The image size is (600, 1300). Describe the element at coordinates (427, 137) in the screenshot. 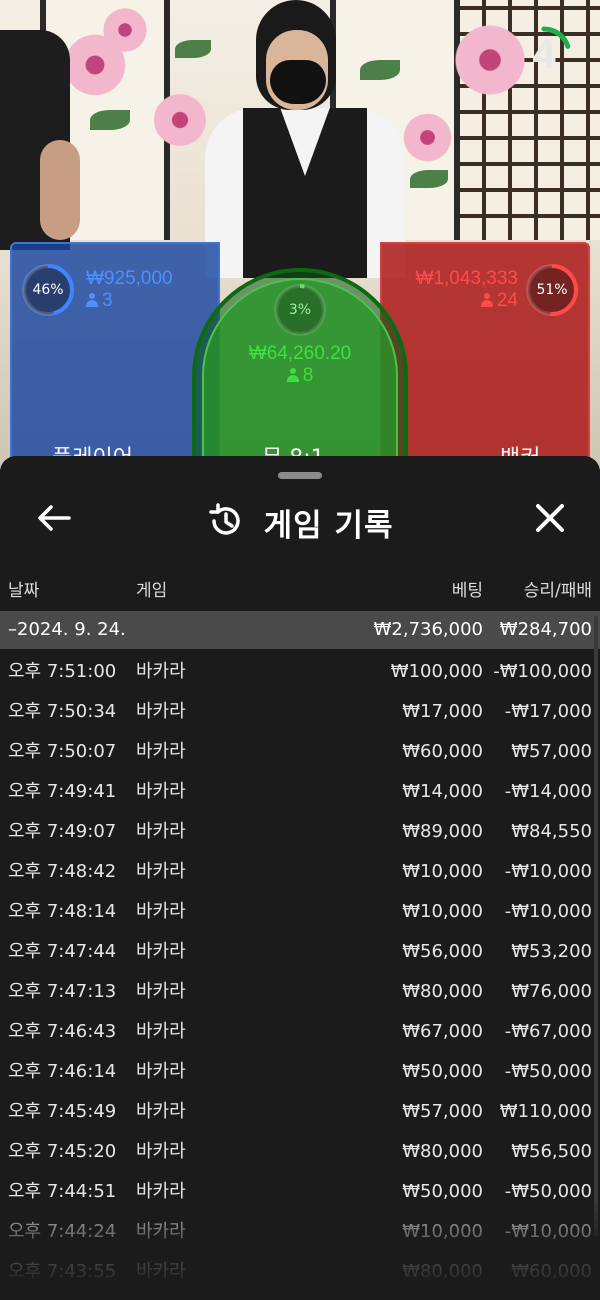

I see `decor-flower` at that location.